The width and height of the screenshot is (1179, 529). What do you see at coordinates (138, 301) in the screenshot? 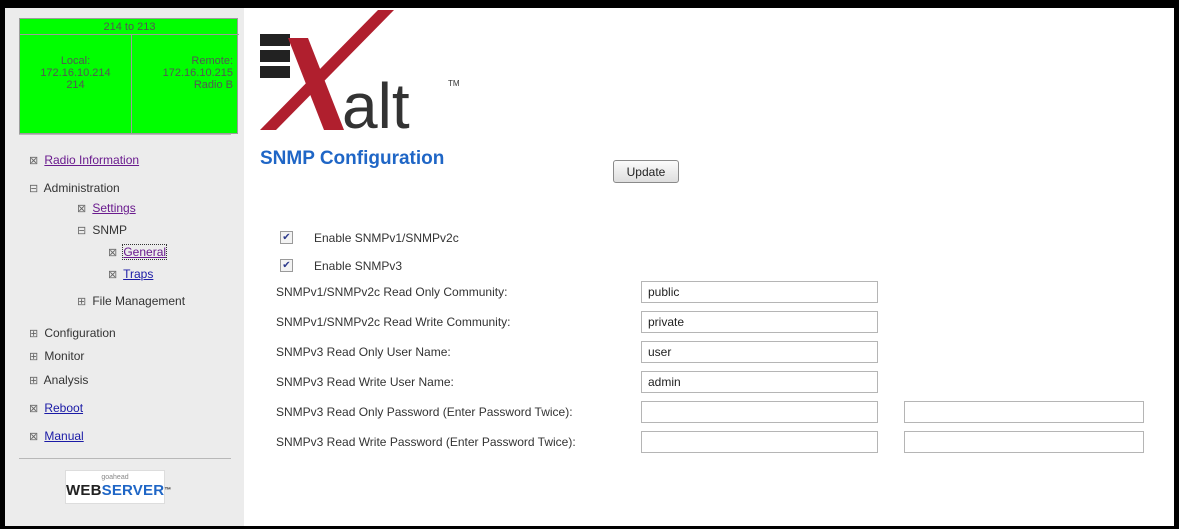
I see `file-management-label: File Management` at bounding box center [138, 301].